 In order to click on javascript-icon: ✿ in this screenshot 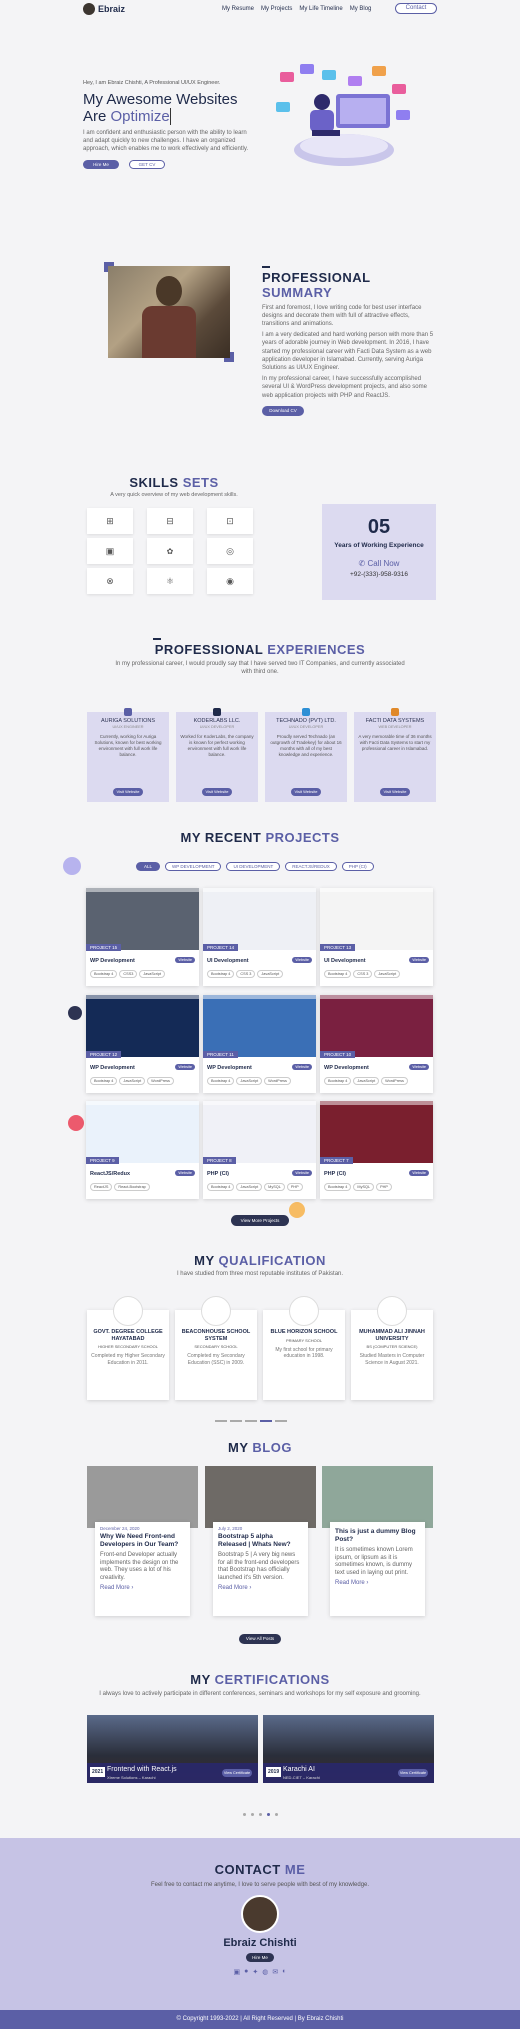, I will do `click(170, 551)`.